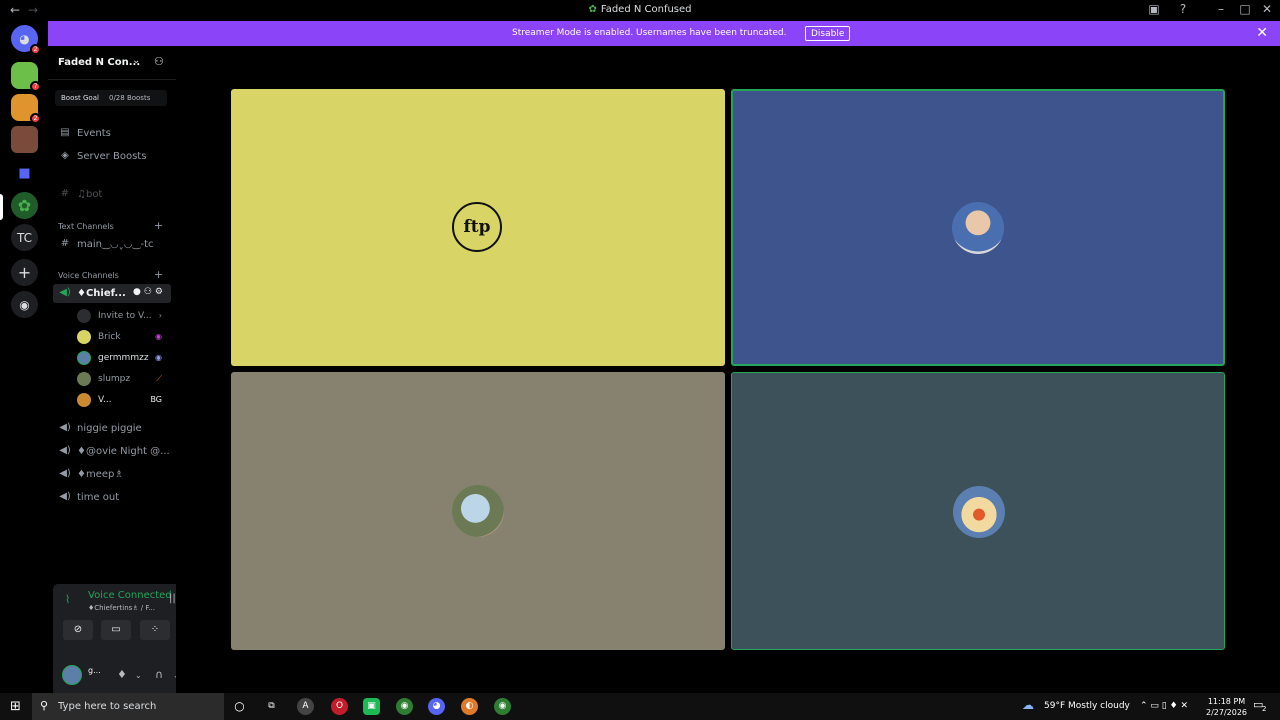 This screenshot has height=720, width=1280. I want to click on video-tile-brick: ftp, so click(478, 227).